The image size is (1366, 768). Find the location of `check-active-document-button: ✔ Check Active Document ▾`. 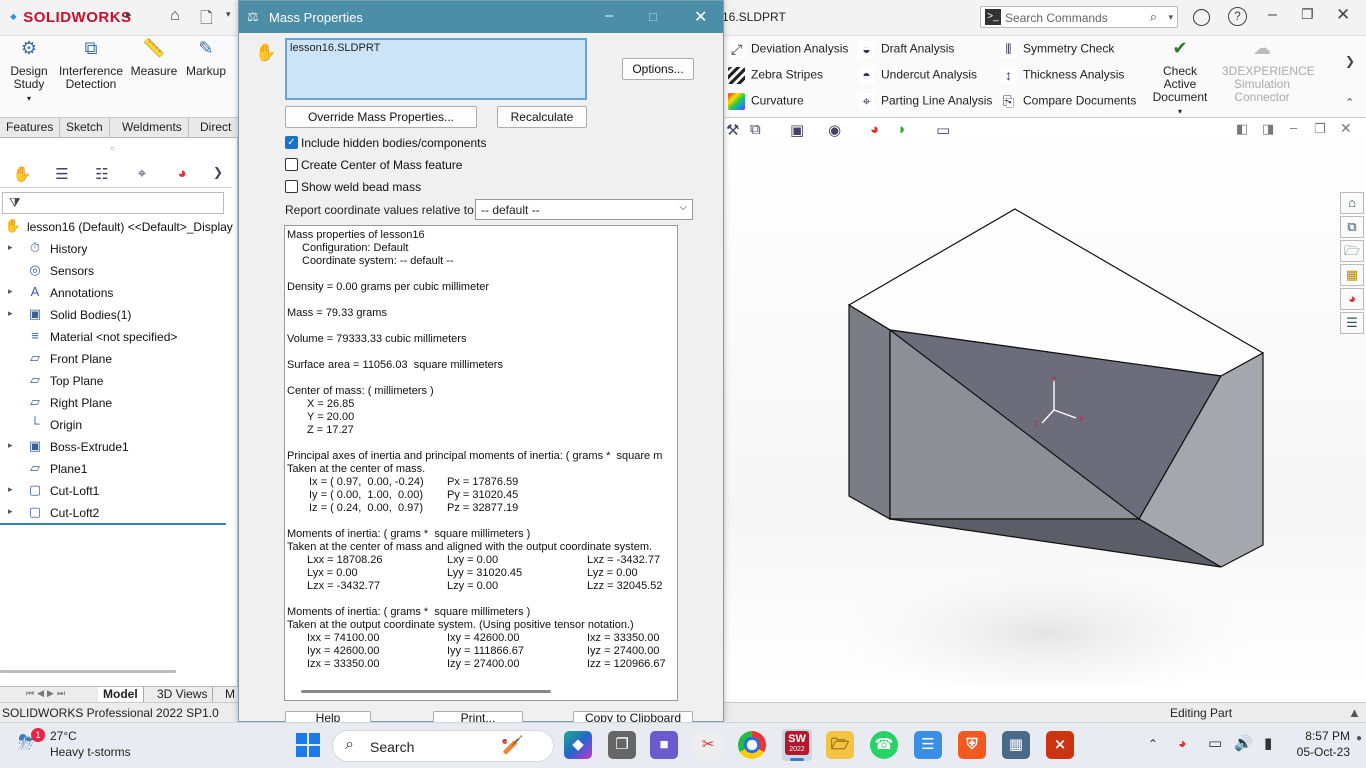

check-active-document-button: ✔ Check Active Document ▾ is located at coordinates (1180, 78).